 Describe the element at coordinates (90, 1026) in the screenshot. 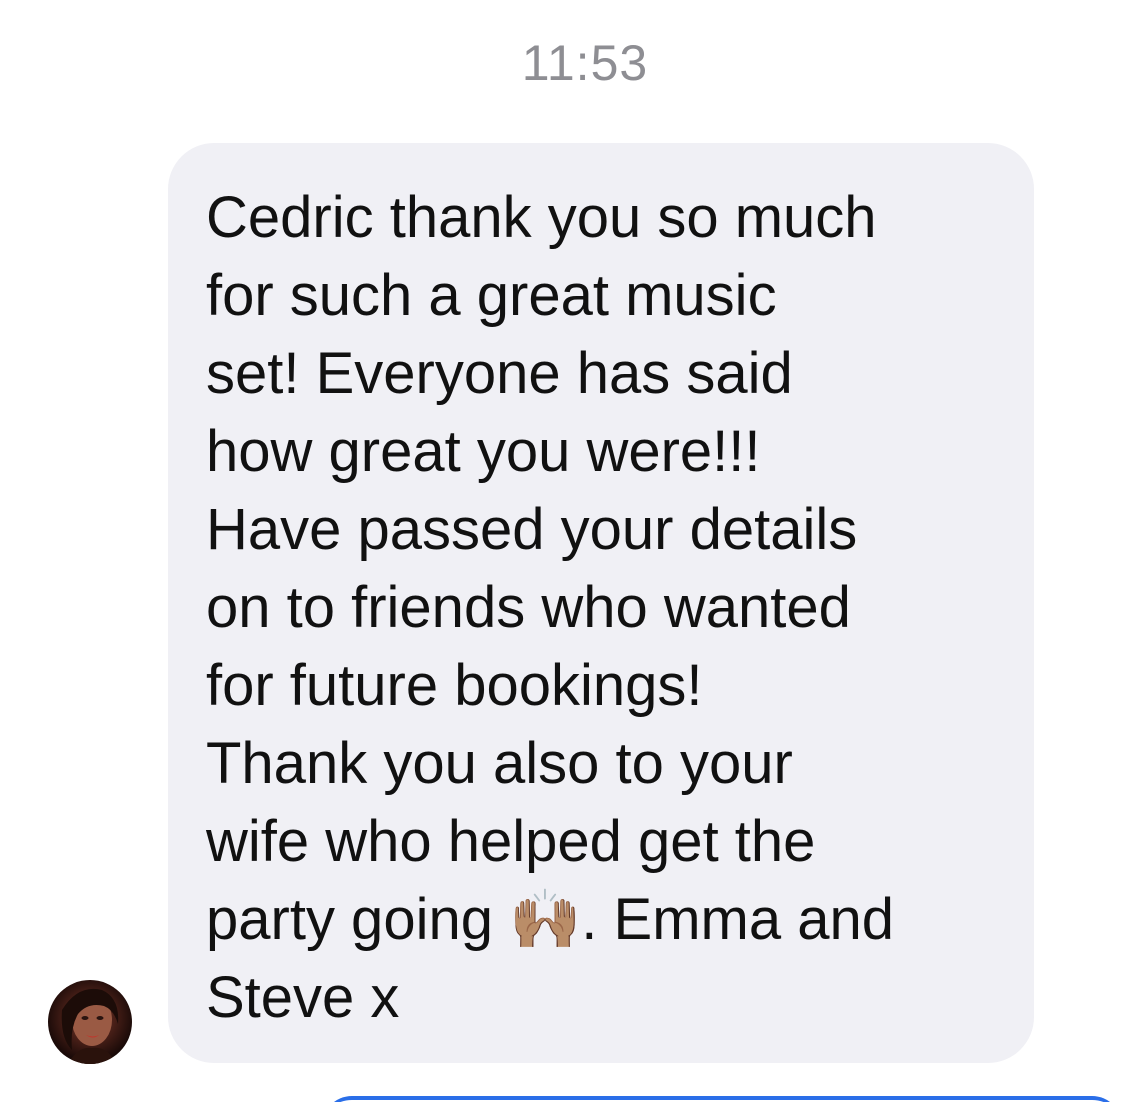

I see `avatar-photo-icon` at that location.